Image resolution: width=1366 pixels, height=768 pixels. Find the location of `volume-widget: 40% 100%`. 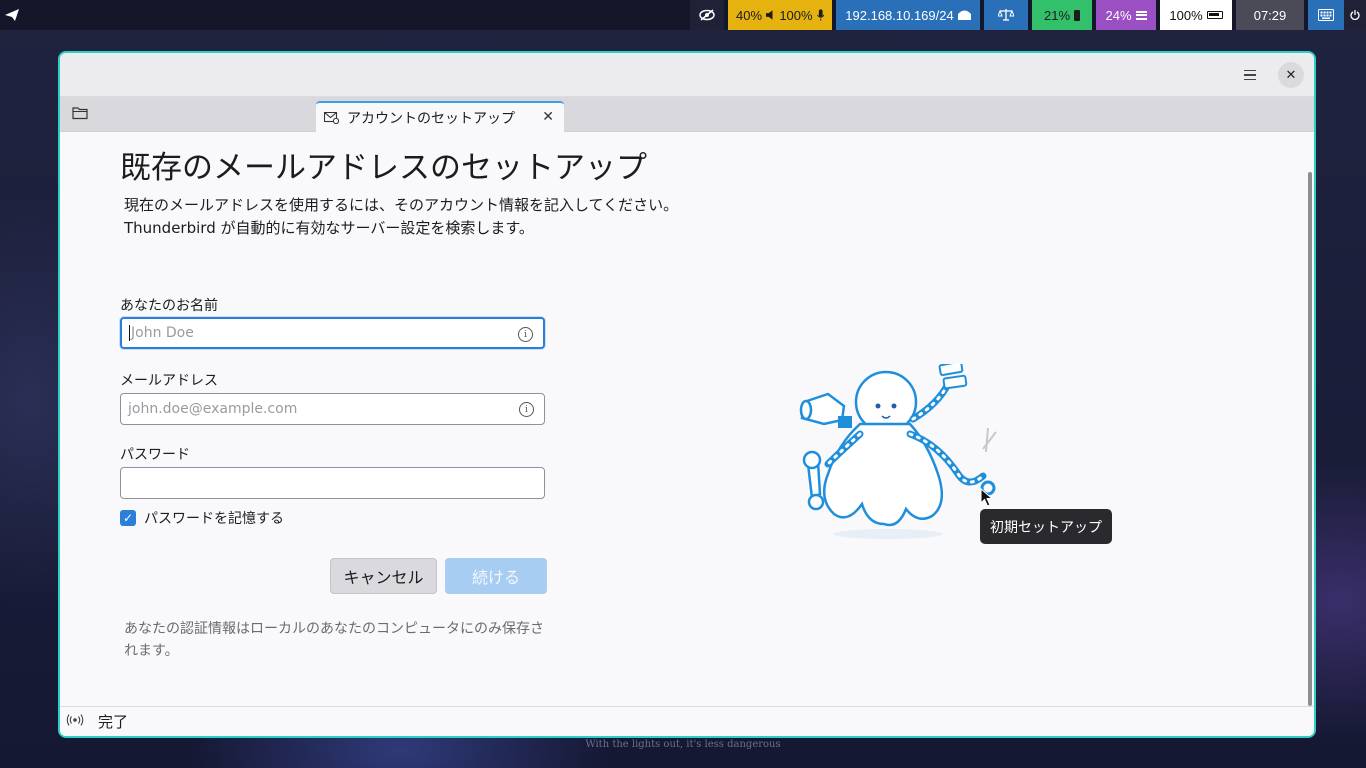

volume-widget: 40% 100% is located at coordinates (780, 15).